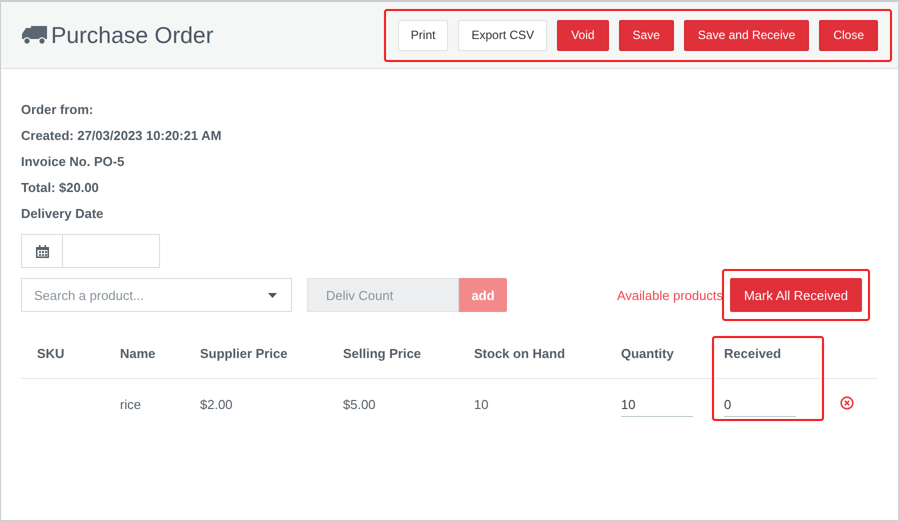 The image size is (899, 521). Describe the element at coordinates (547, 353) in the screenshot. I see `column-header: Stock on Hand` at that location.